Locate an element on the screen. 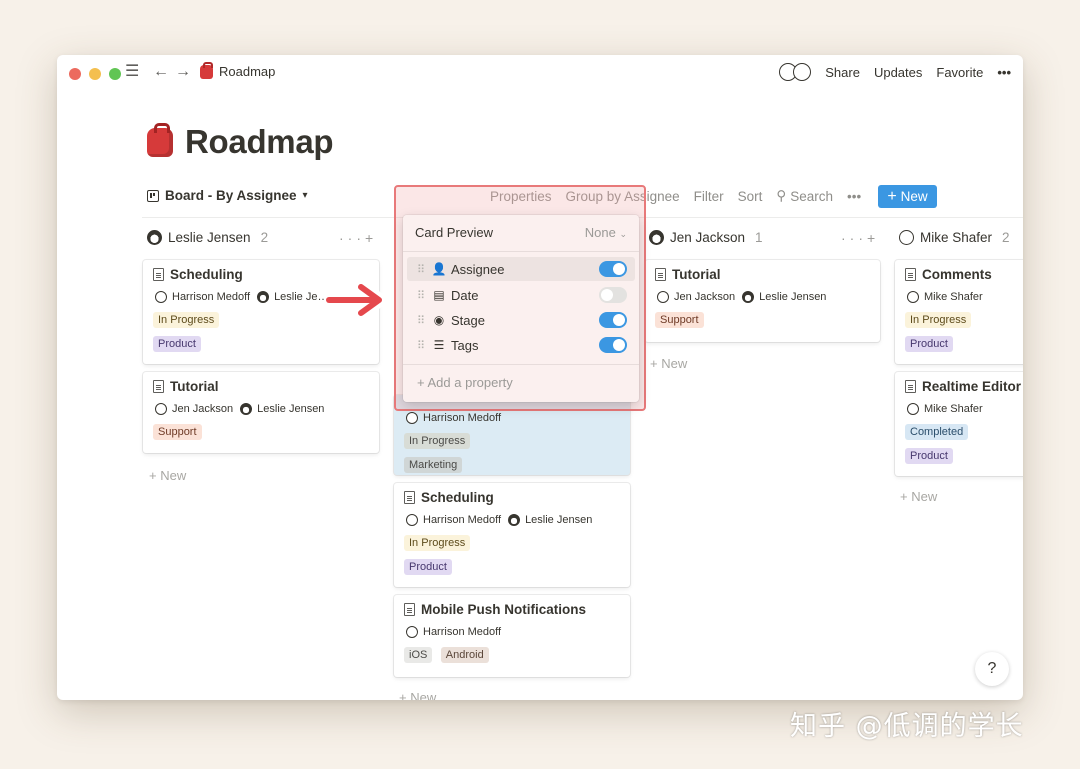  property-row-stage: ⠿ ◉ Stage is located at coordinates (521, 320).